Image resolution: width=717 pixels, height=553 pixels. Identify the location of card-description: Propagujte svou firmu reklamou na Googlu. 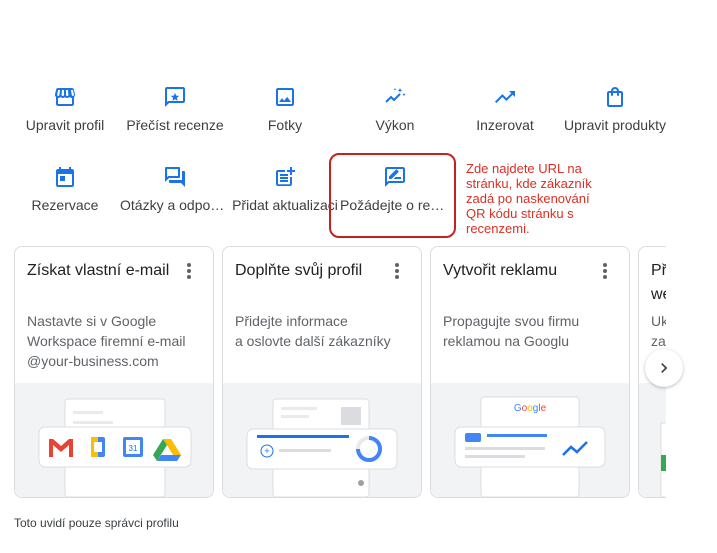
(511, 331).